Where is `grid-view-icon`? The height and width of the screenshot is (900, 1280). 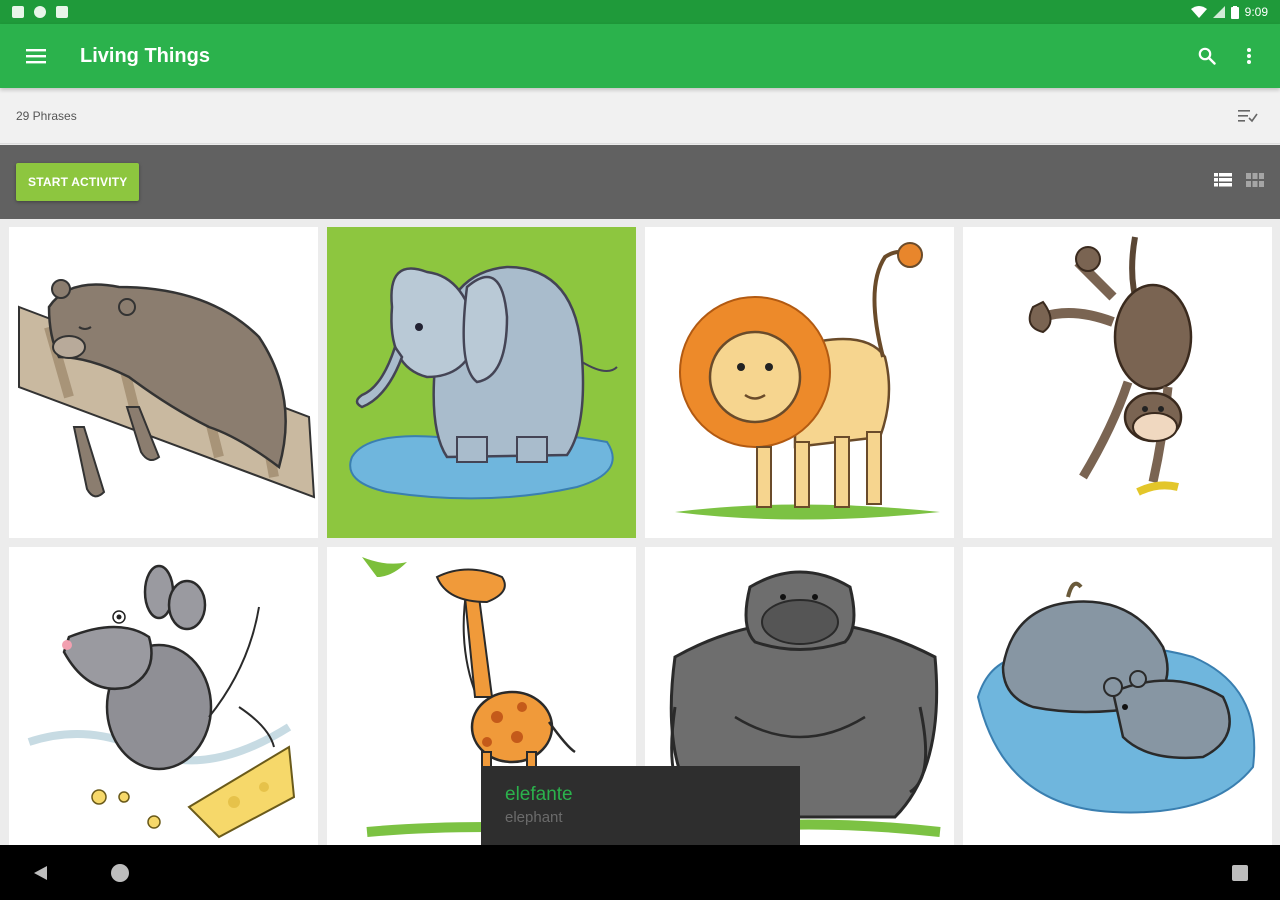
grid-view-icon is located at coordinates (1255, 179).